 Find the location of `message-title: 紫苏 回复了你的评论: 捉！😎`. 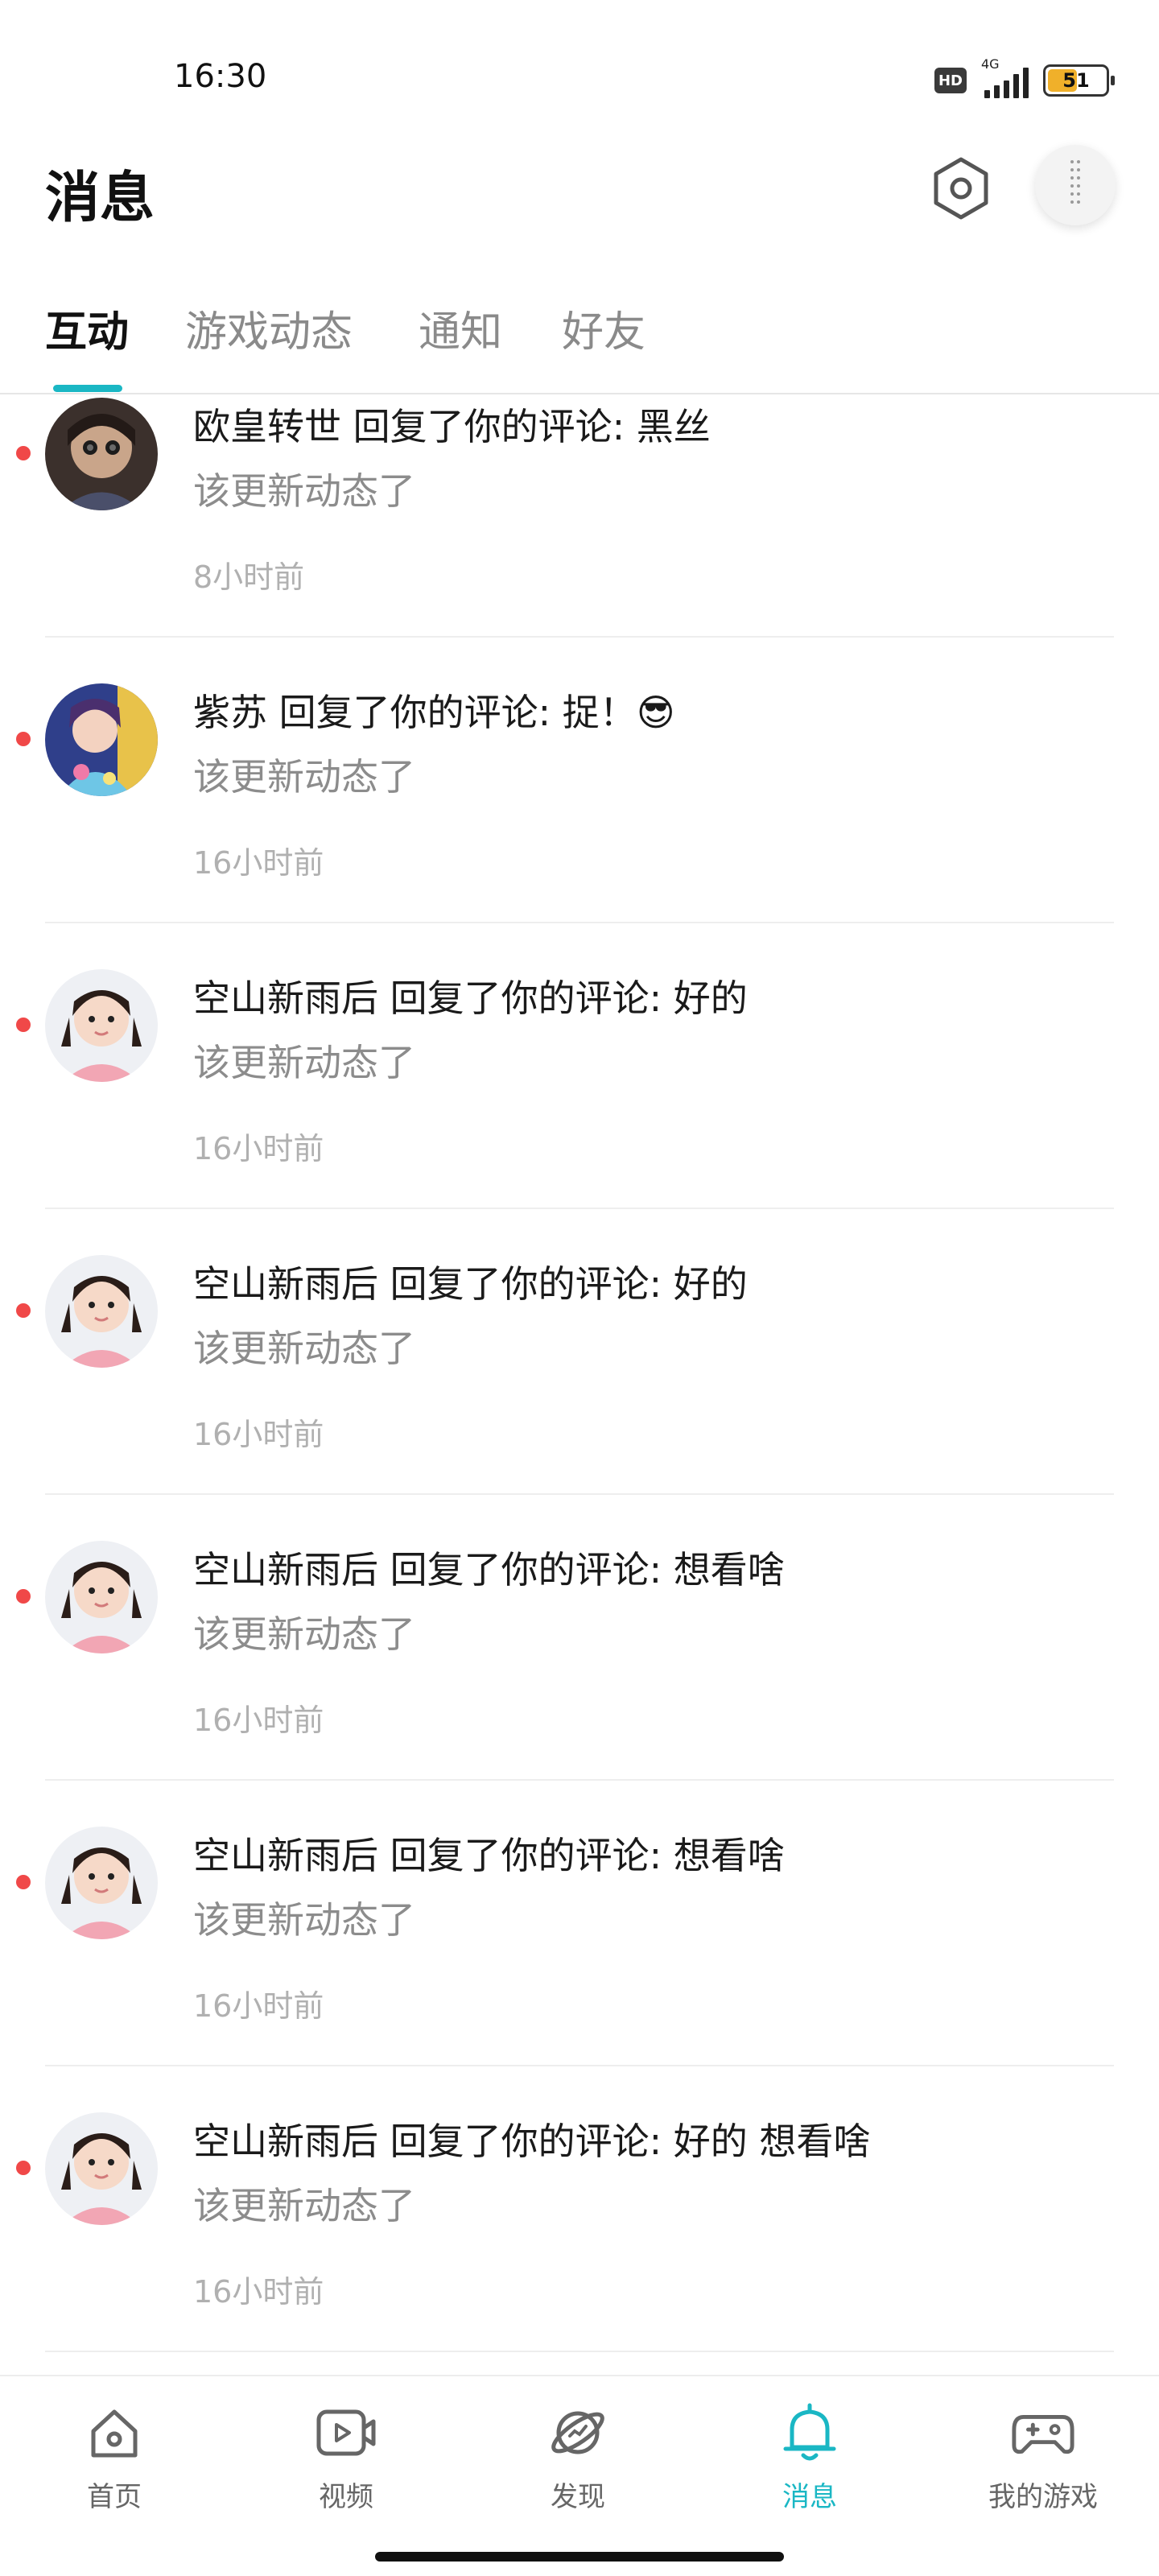

message-title: 紫苏 回复了你的评论: 捉！😎 is located at coordinates (434, 712).